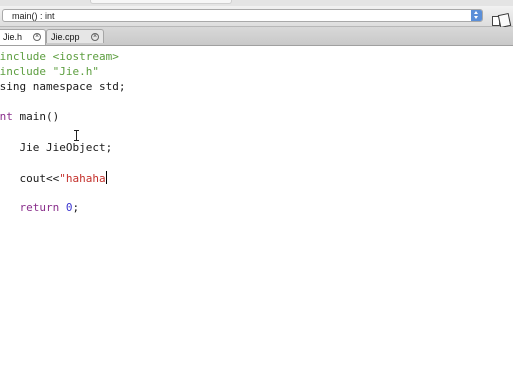  I want to click on code-token: using namespace std;, so click(63, 87).